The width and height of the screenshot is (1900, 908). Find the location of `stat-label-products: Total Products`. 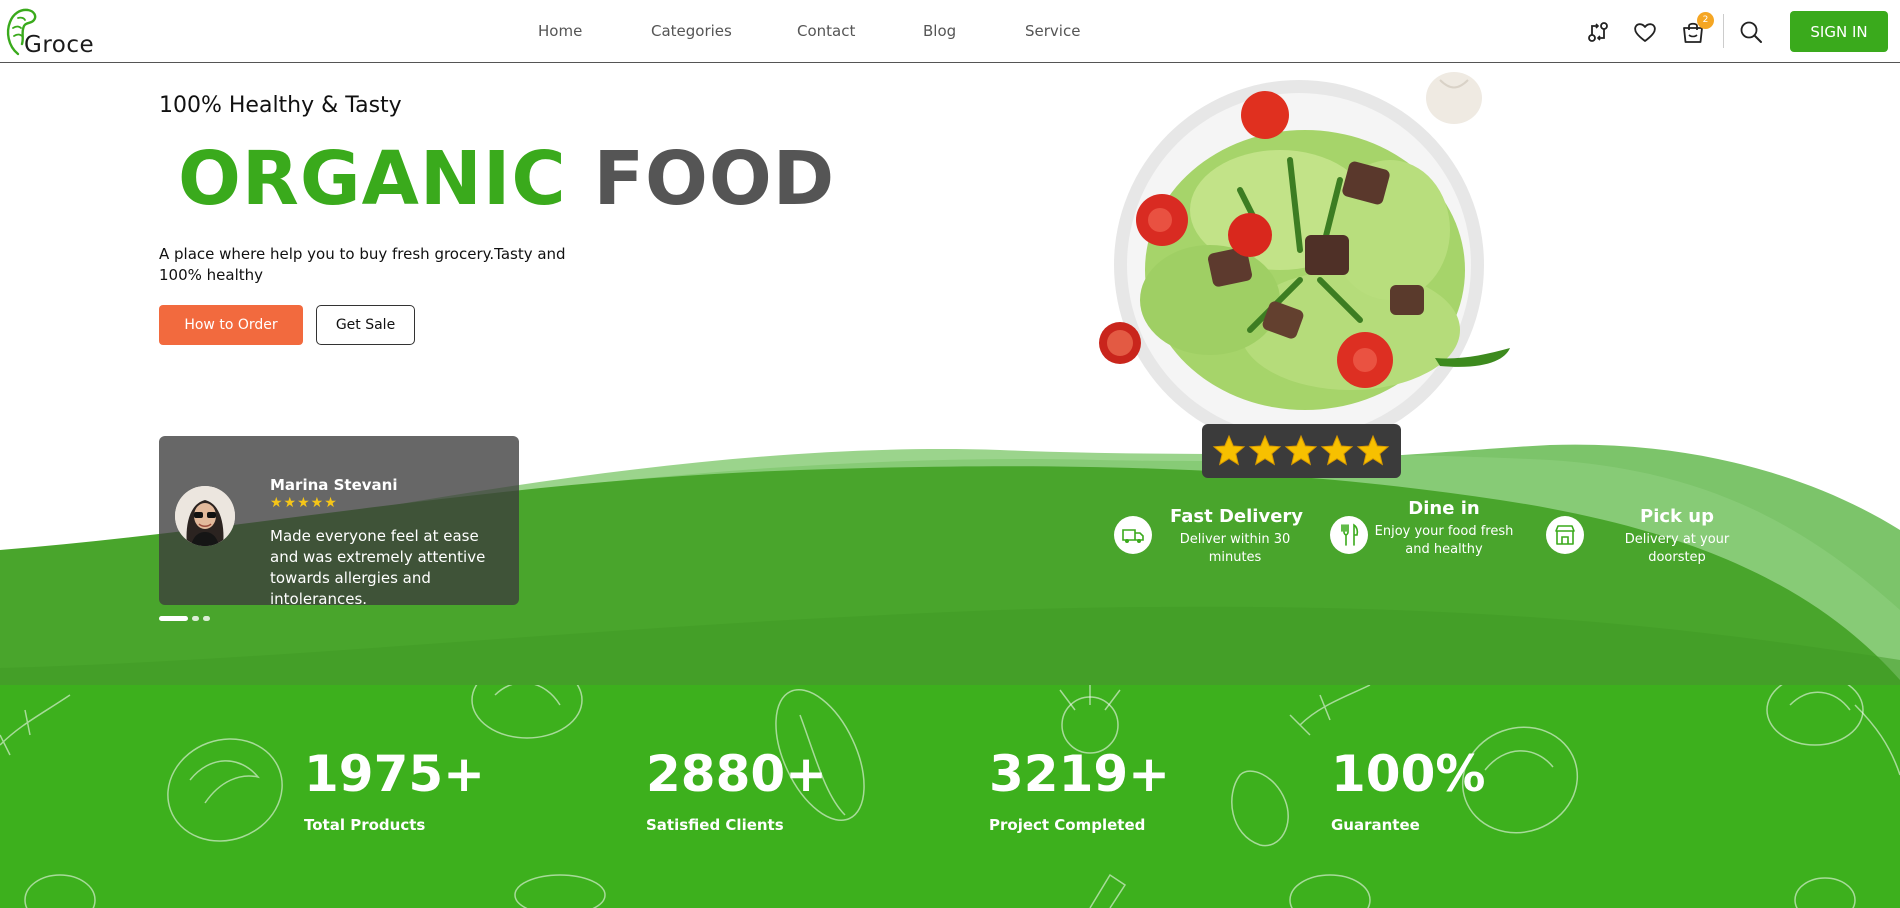

stat-label-products: Total Products is located at coordinates (365, 825).